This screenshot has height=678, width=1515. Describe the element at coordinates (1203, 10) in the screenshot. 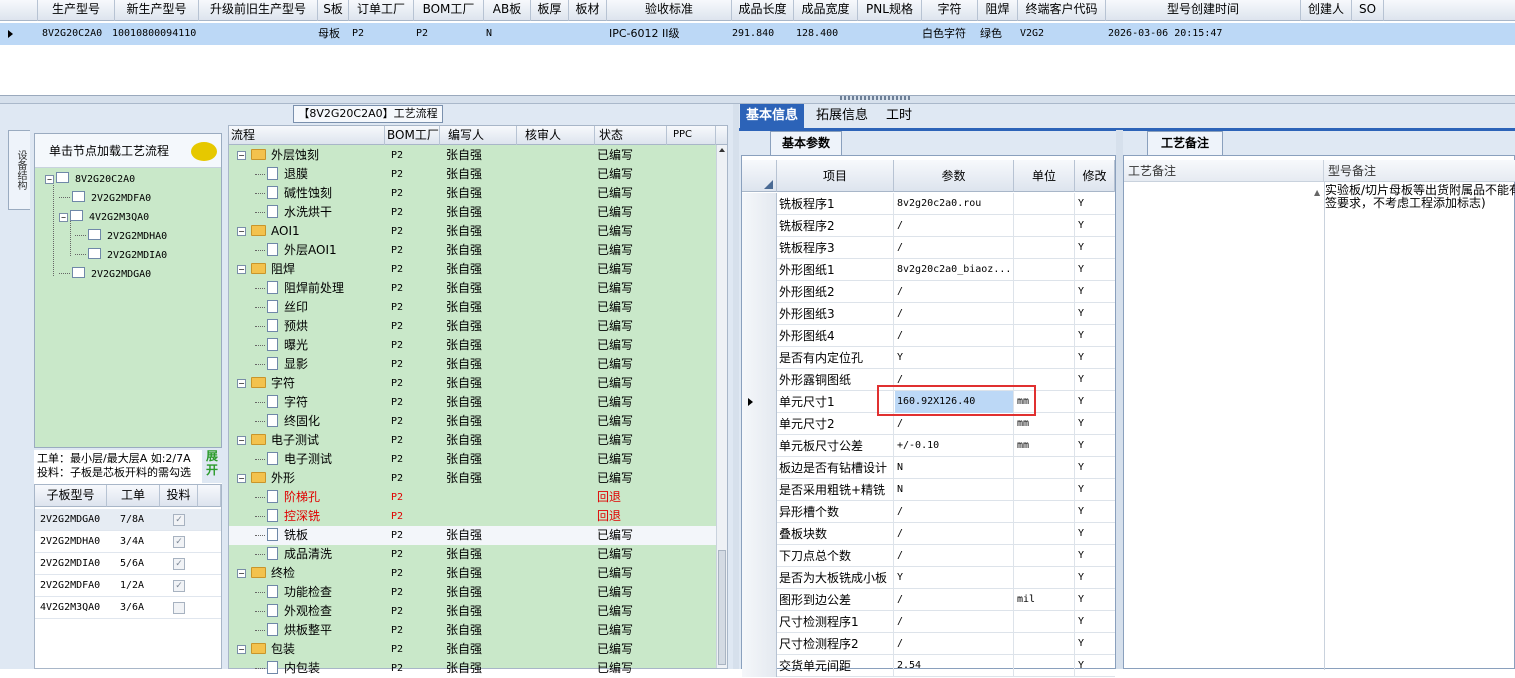

I see `col-header: 型号创建时间` at that location.